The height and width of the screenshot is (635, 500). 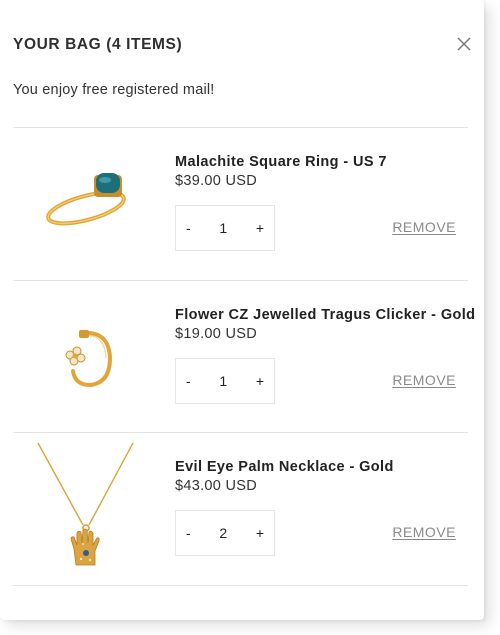 I want to click on cart-title: YOUR BAG (4 ITEMS), so click(x=98, y=44).